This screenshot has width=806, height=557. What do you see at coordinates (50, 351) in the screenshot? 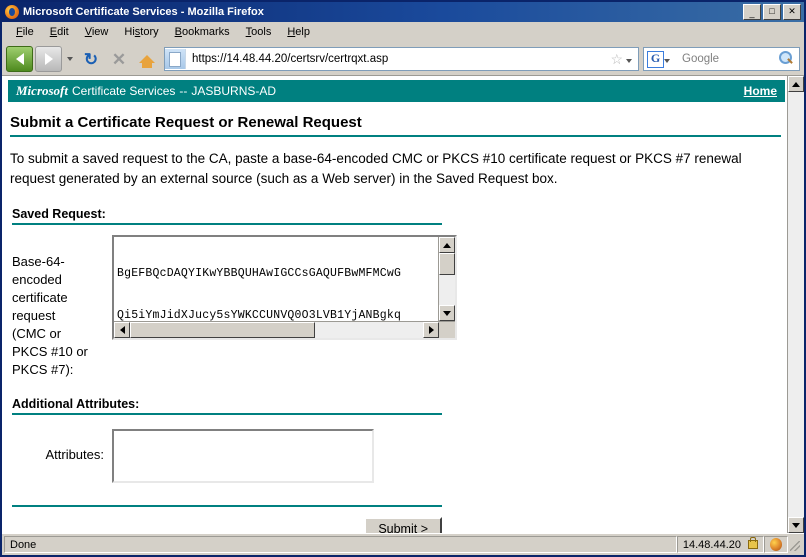
I see `saved-request-label-line-3: PKCS #10 or` at bounding box center [50, 351].